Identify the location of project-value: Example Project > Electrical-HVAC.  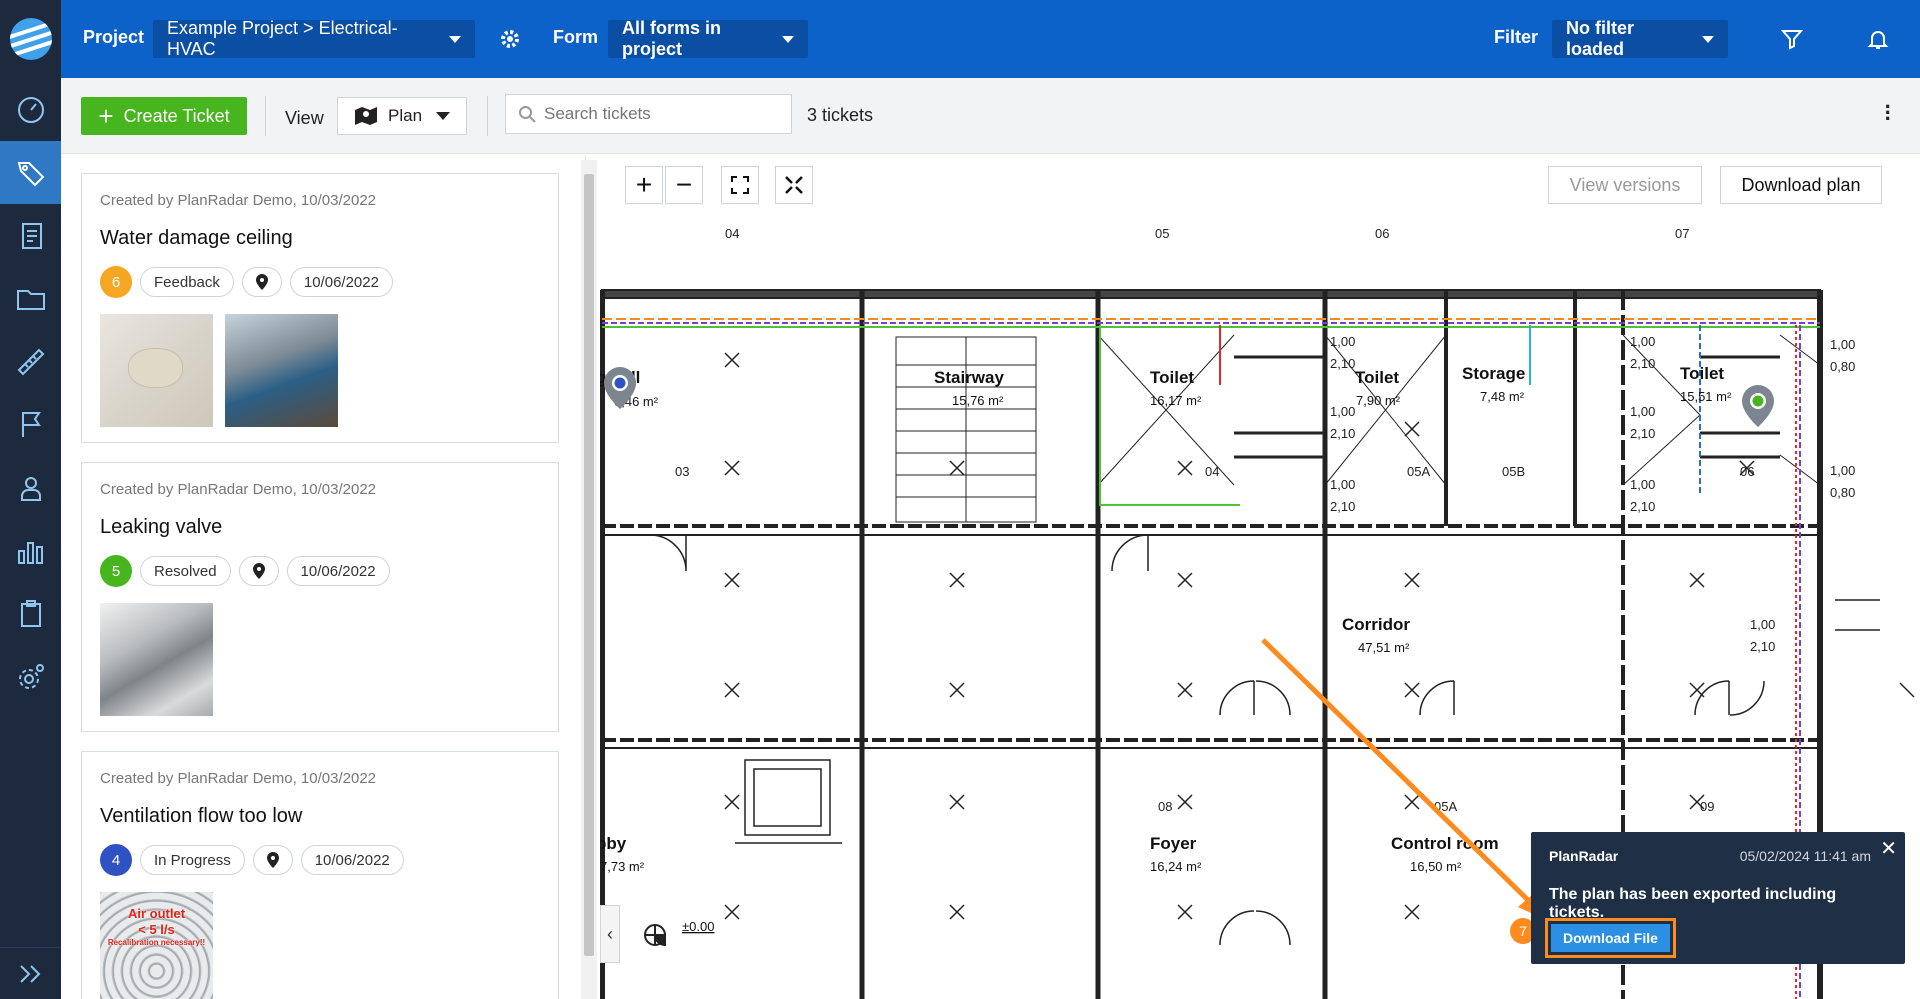
(282, 38).